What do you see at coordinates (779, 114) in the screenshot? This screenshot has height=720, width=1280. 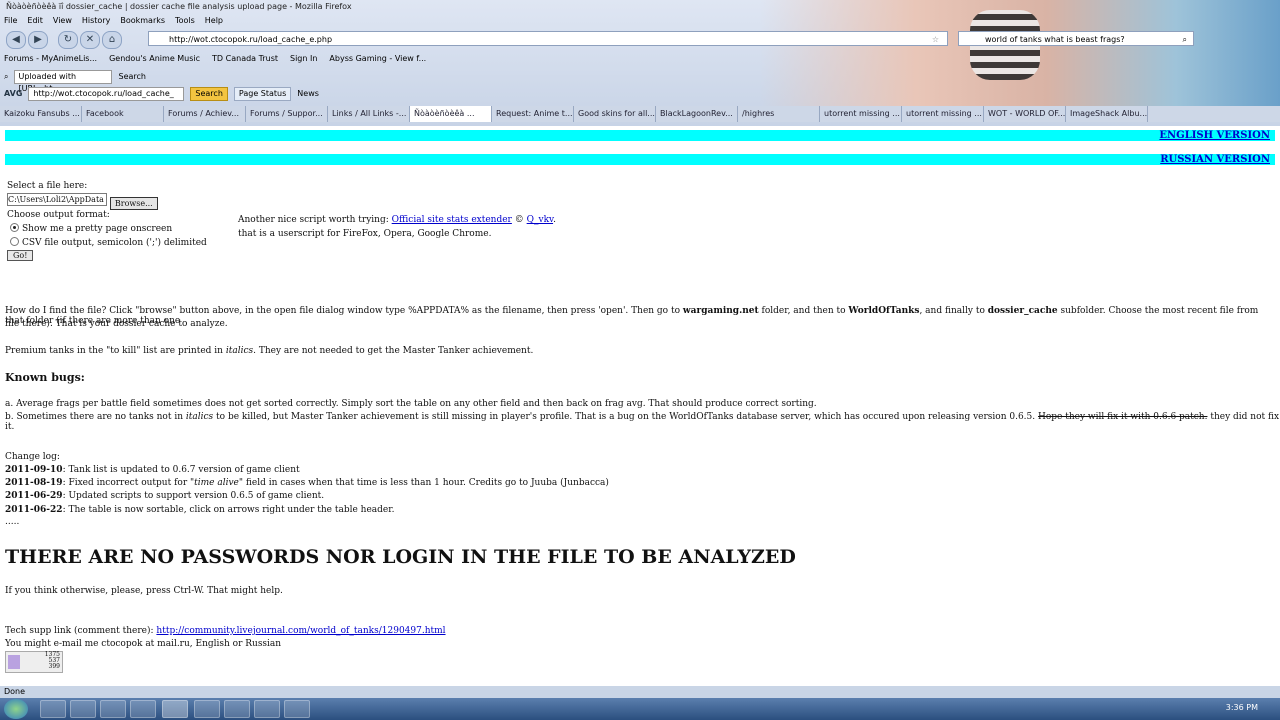 I see `tab: /highres` at bounding box center [779, 114].